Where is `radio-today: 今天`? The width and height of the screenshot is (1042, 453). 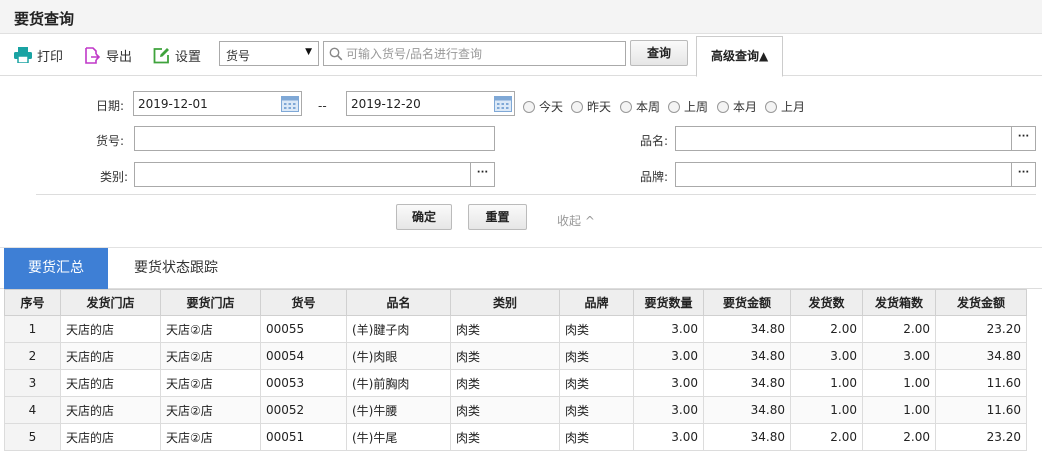
radio-today: 今天 is located at coordinates (543, 106).